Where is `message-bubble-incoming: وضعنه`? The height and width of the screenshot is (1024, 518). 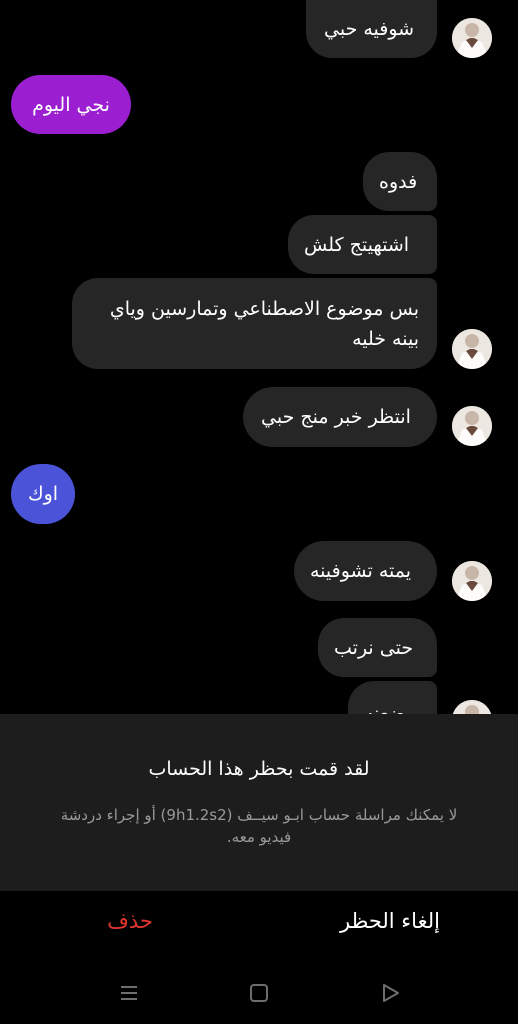
message-bubble-incoming: وضعنه is located at coordinates (392, 697).